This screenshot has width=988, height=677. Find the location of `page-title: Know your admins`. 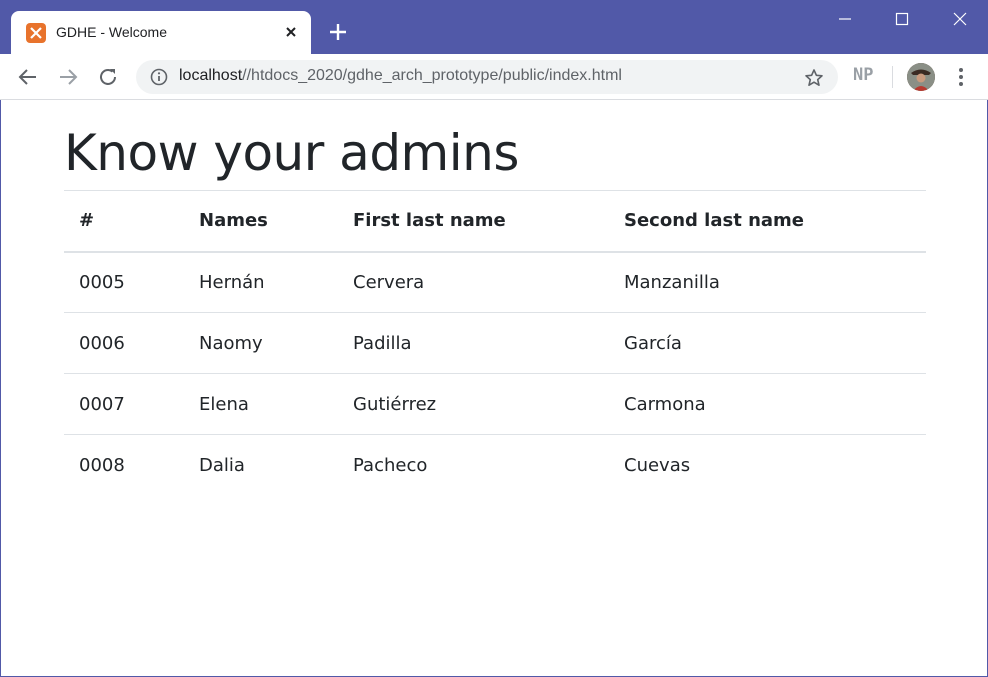

page-title: Know your admins is located at coordinates (291, 153).